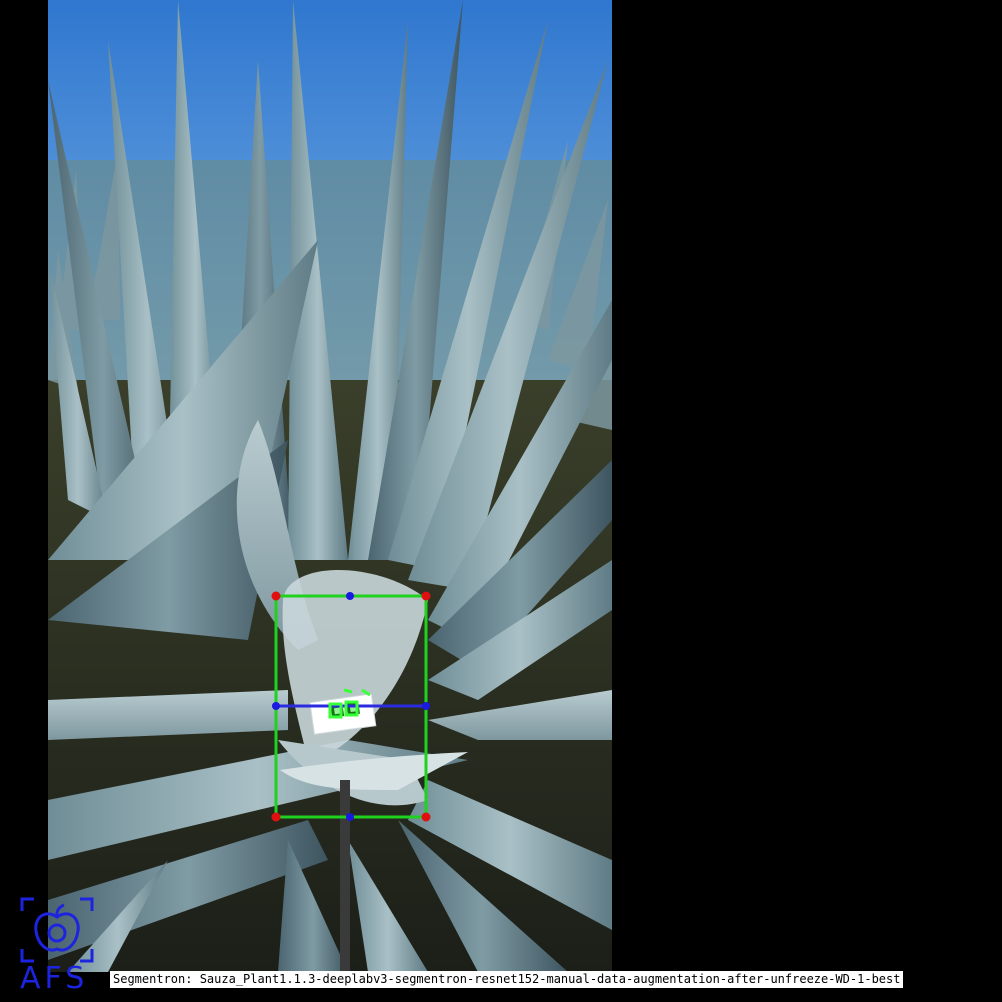 Image resolution: width=1002 pixels, height=1002 pixels. Describe the element at coordinates (54, 978) in the screenshot. I see `afs-logo-text: AFS` at that location.